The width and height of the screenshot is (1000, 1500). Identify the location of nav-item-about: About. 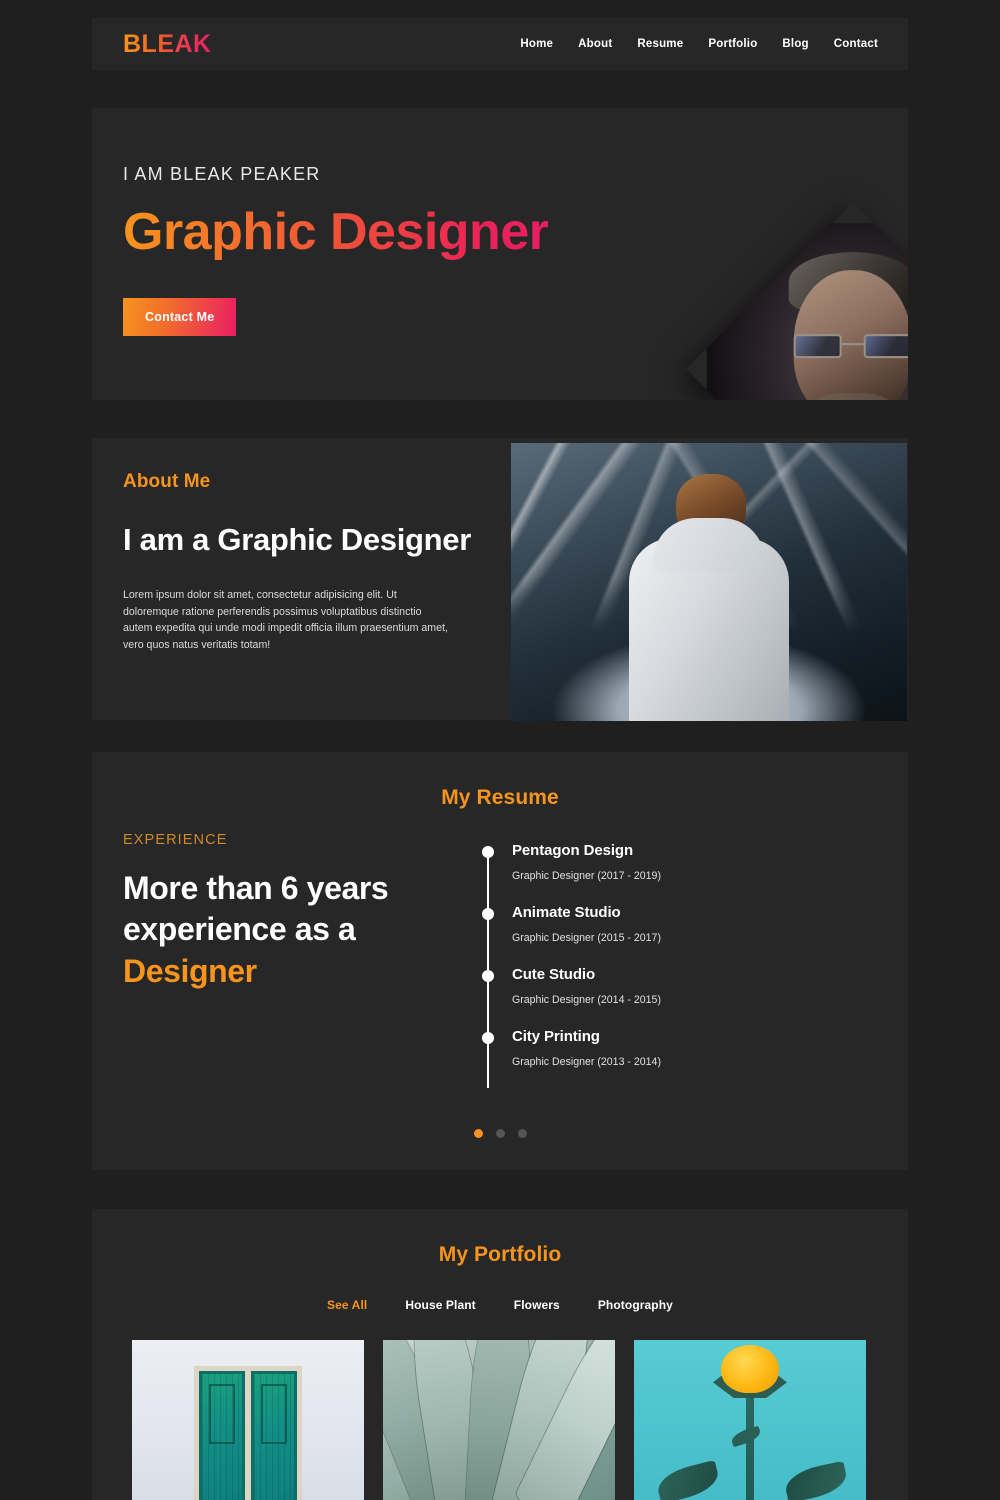
(595, 44).